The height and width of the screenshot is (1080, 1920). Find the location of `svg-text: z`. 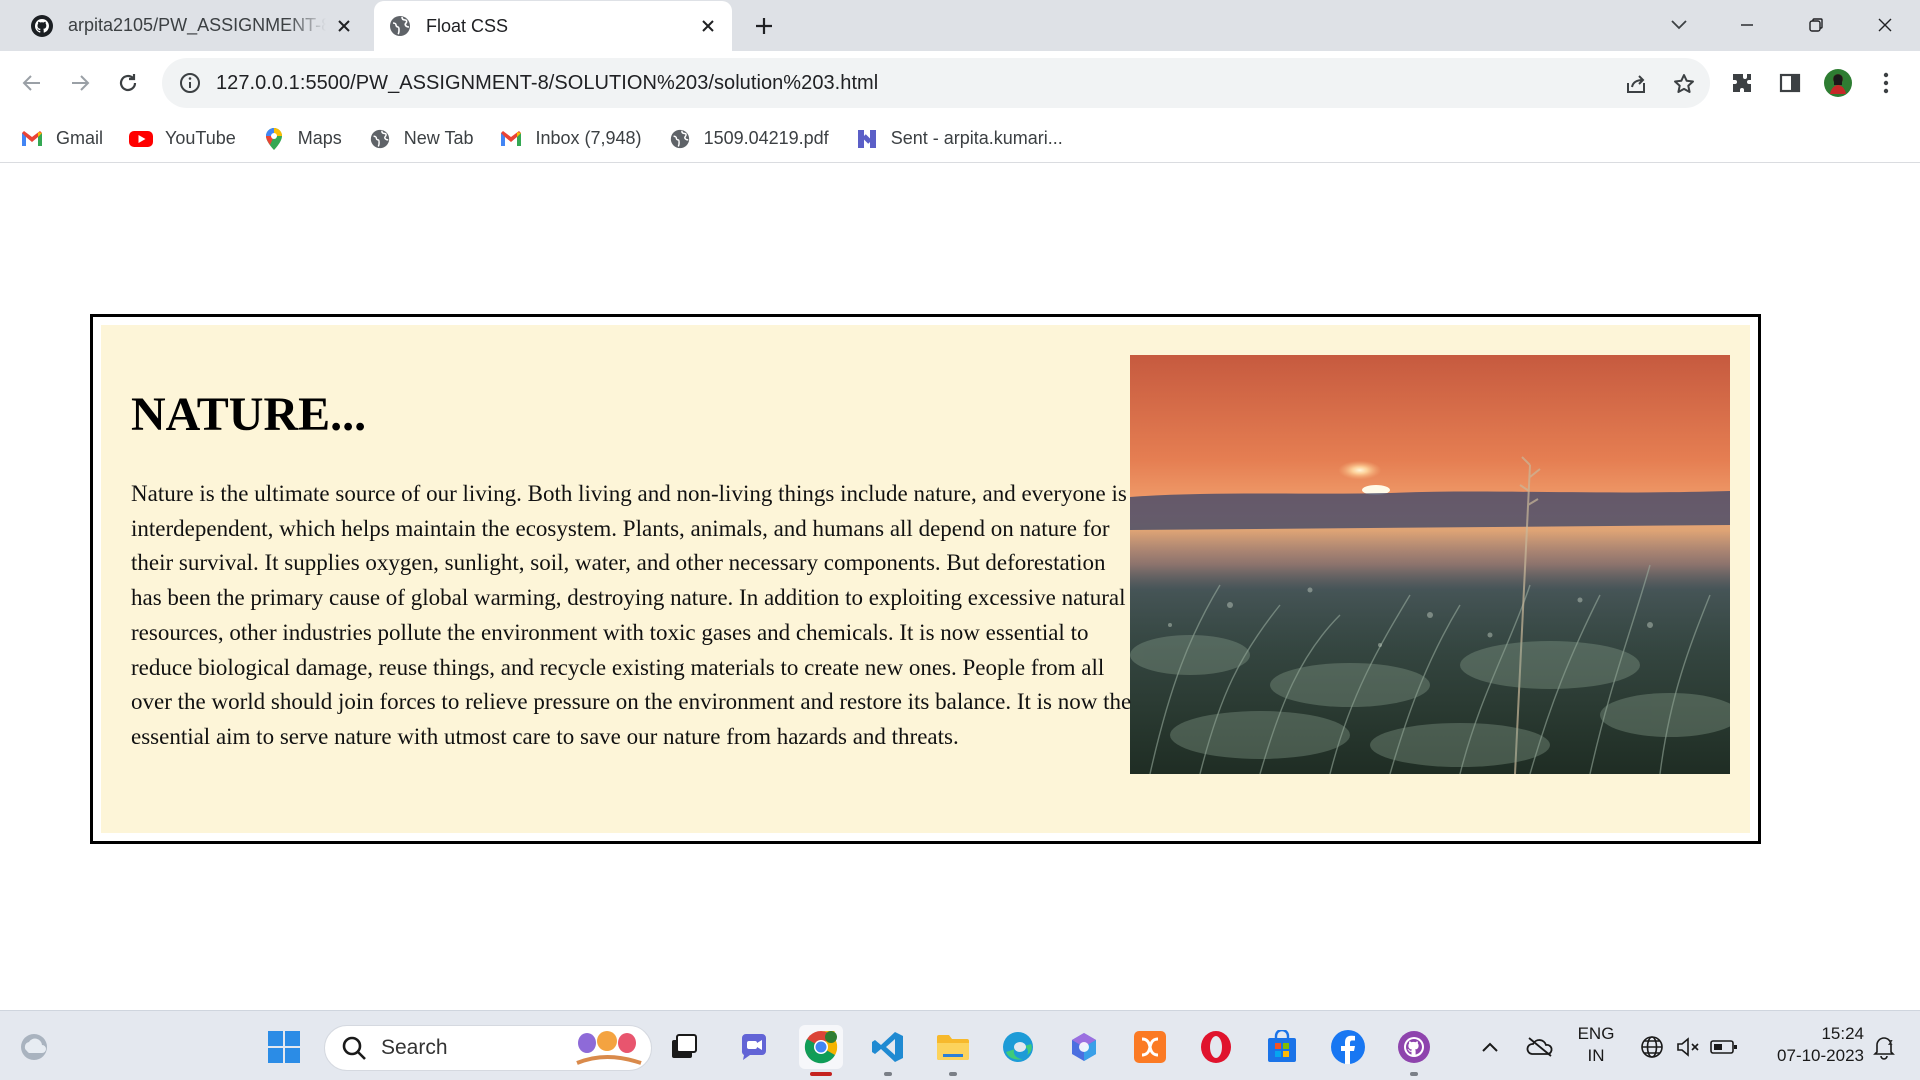

svg-text: z is located at coordinates (1890, 1043).